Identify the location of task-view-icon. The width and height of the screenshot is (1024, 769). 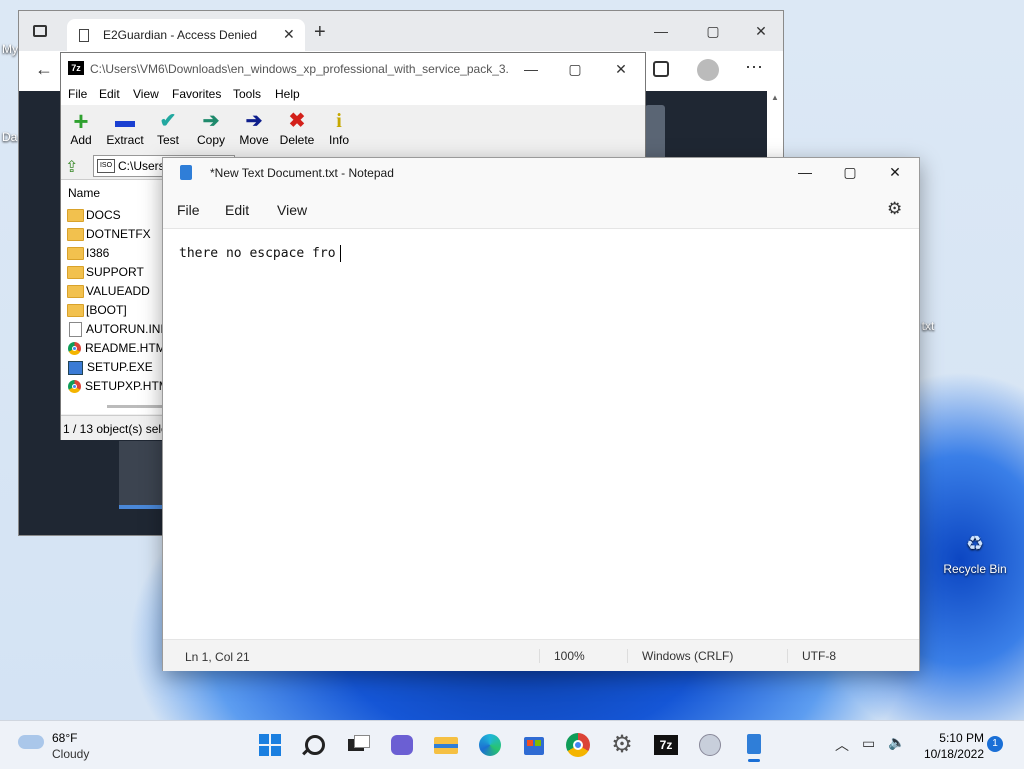
(358, 745).